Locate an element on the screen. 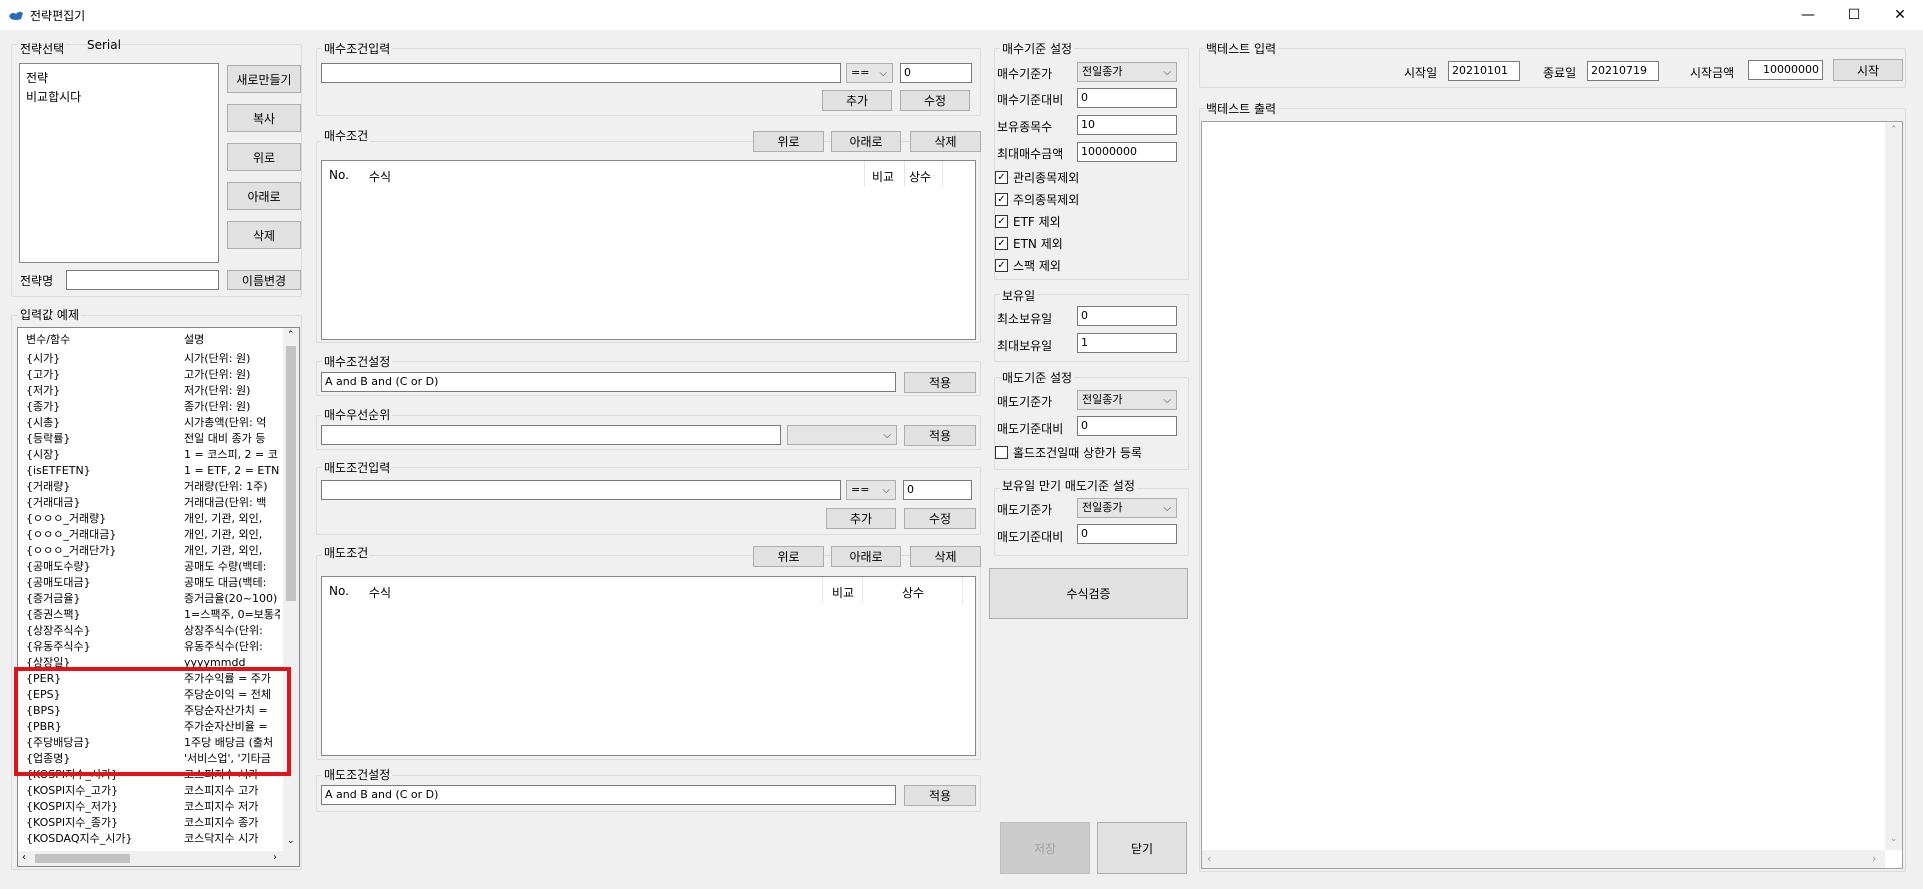 This screenshot has width=1923, height=889. save-button: 저장 is located at coordinates (1045, 848).